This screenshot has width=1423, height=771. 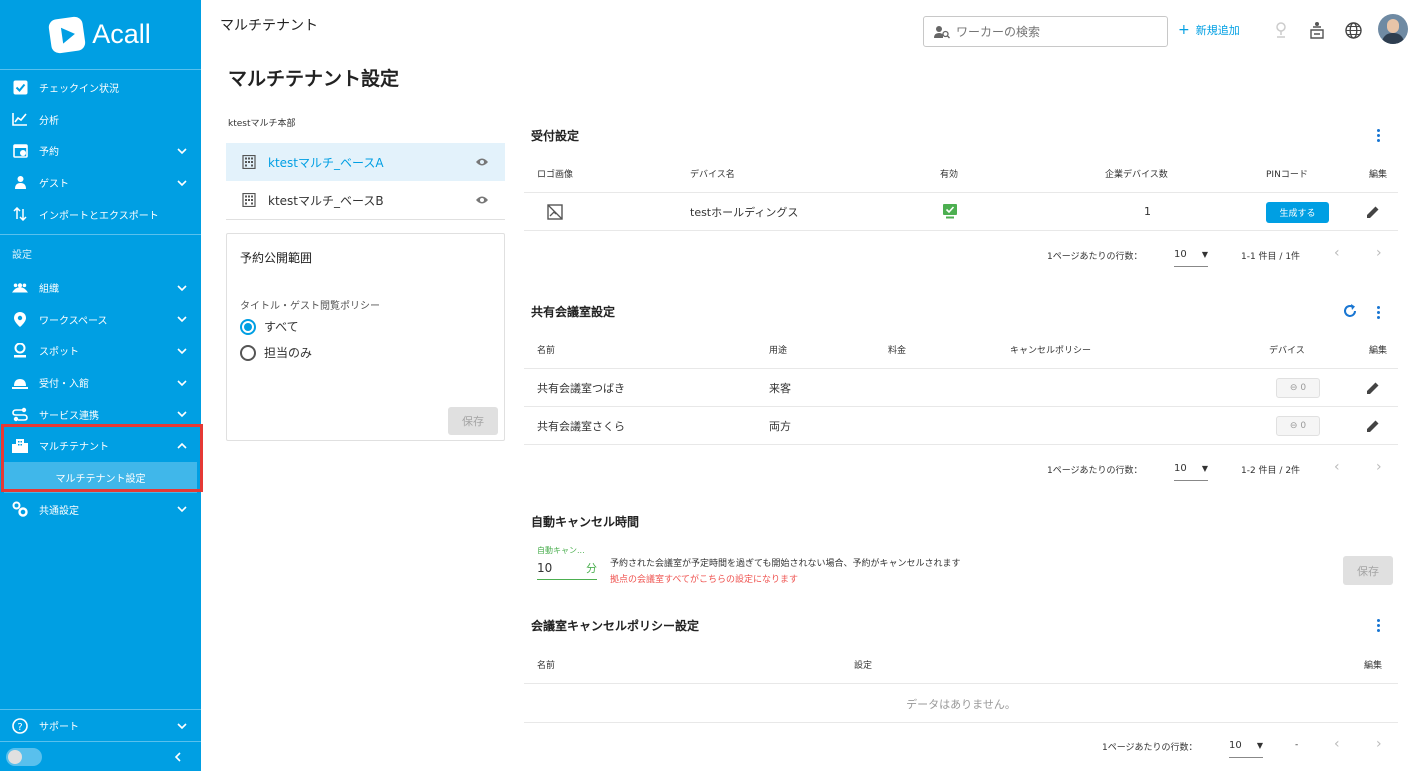 What do you see at coordinates (178, 756) in the screenshot?
I see `collapse-sidebar-icon` at bounding box center [178, 756].